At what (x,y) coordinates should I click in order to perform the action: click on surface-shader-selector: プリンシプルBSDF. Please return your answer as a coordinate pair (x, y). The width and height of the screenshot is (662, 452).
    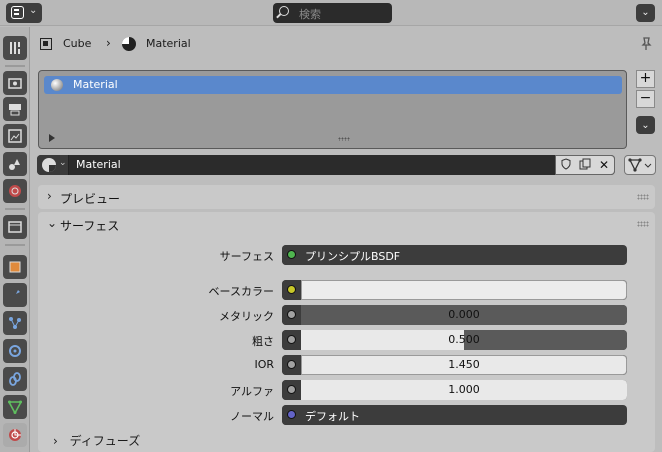
    Looking at the image, I should click on (454, 255).